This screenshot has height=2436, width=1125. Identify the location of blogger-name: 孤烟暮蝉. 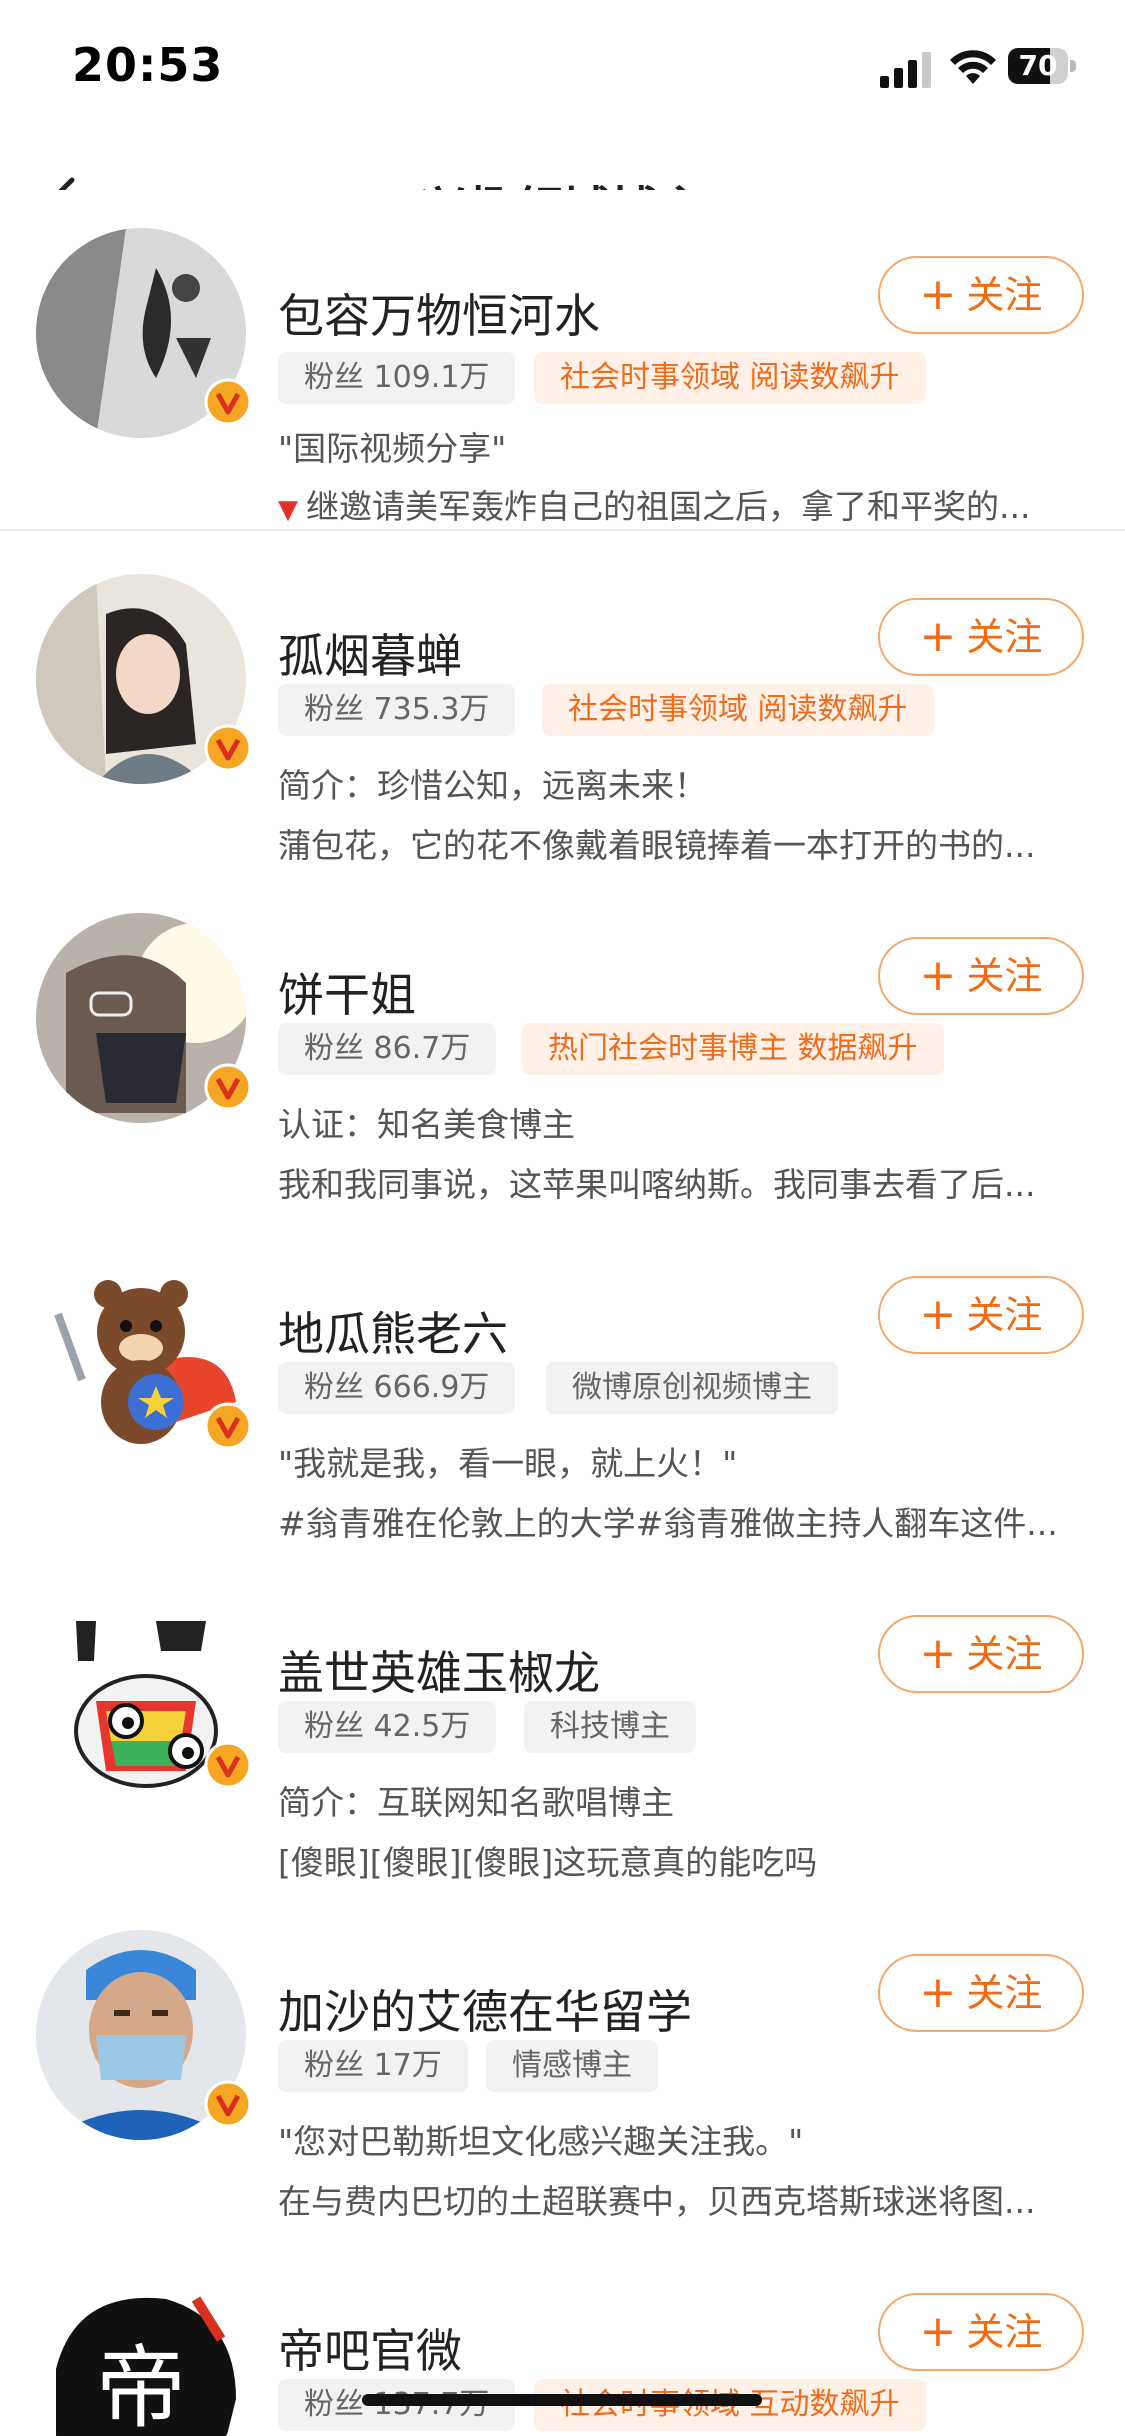
(370, 653).